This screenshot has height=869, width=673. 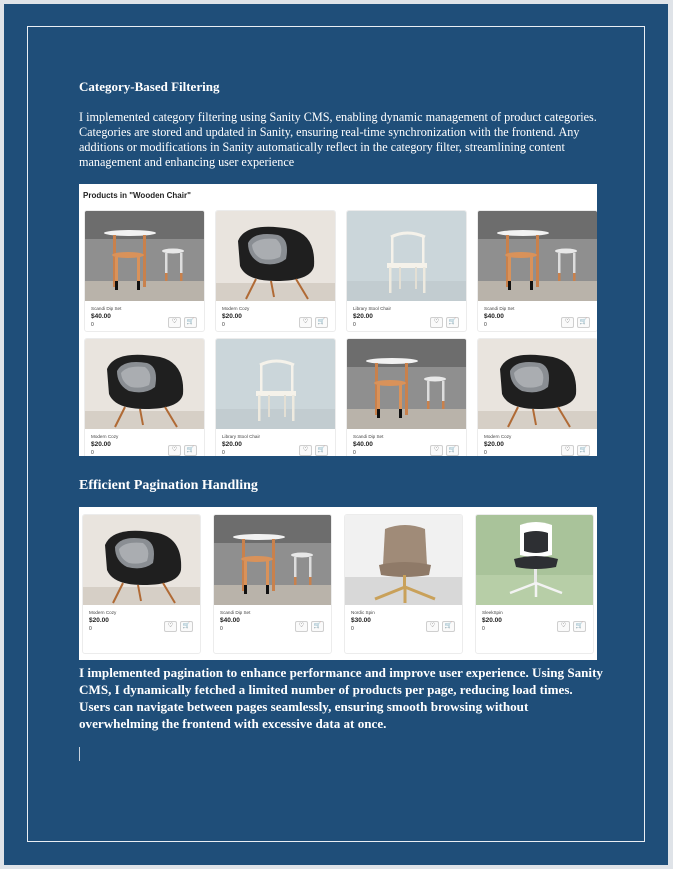 I want to click on product-name: Nordic Spin, so click(x=363, y=612).